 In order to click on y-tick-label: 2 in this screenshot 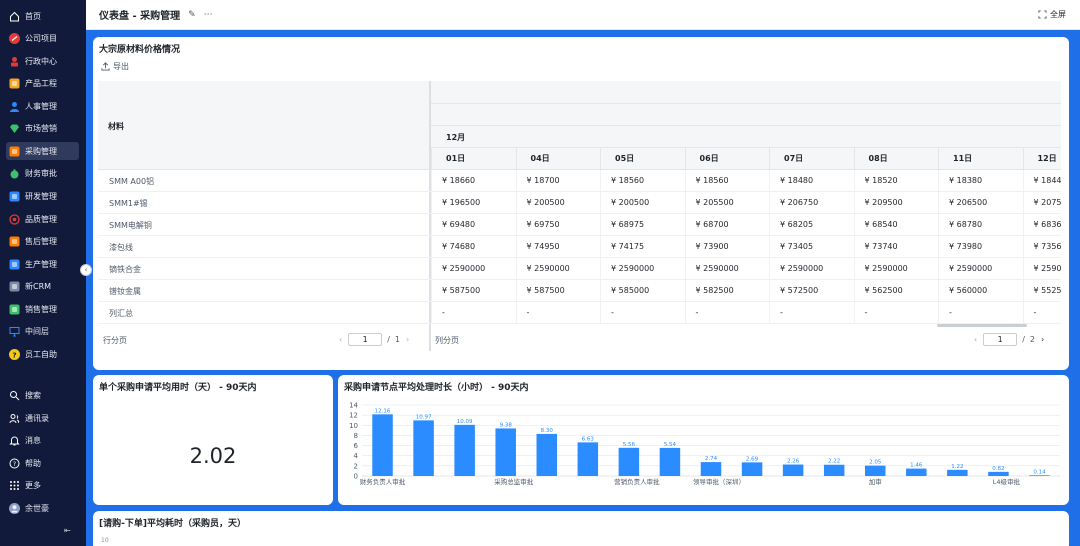, I will do `click(356, 466)`.